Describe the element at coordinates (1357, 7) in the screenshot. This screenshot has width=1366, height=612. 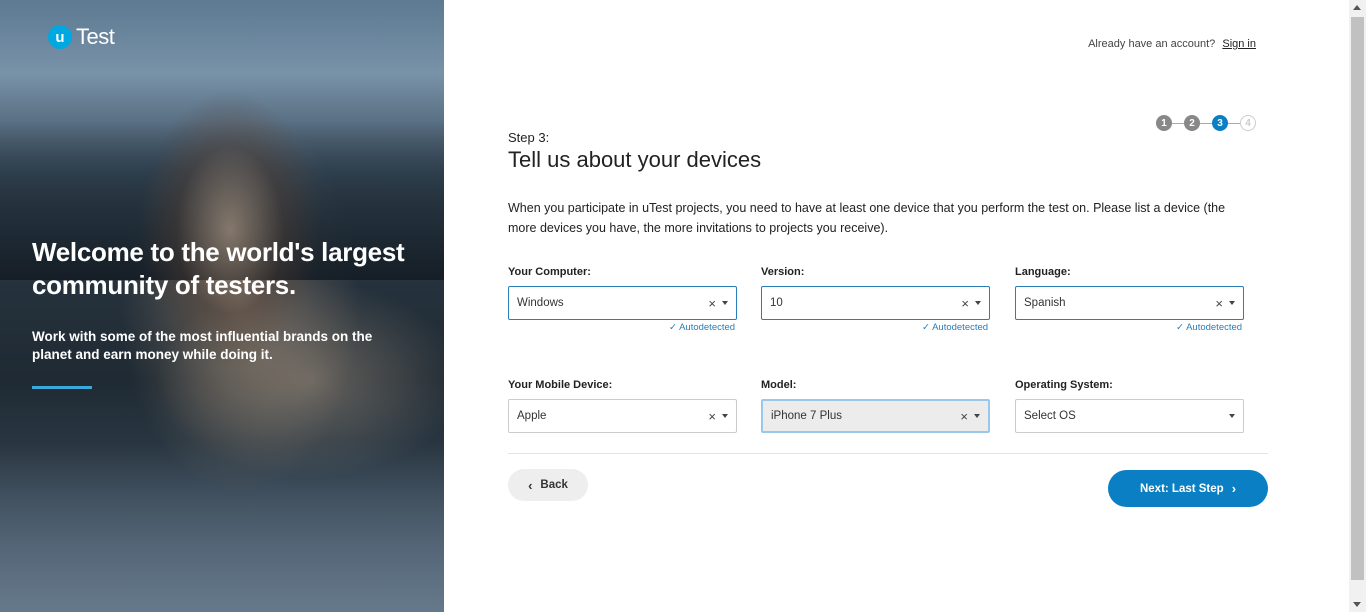
I see `scroll-up-icon` at that location.